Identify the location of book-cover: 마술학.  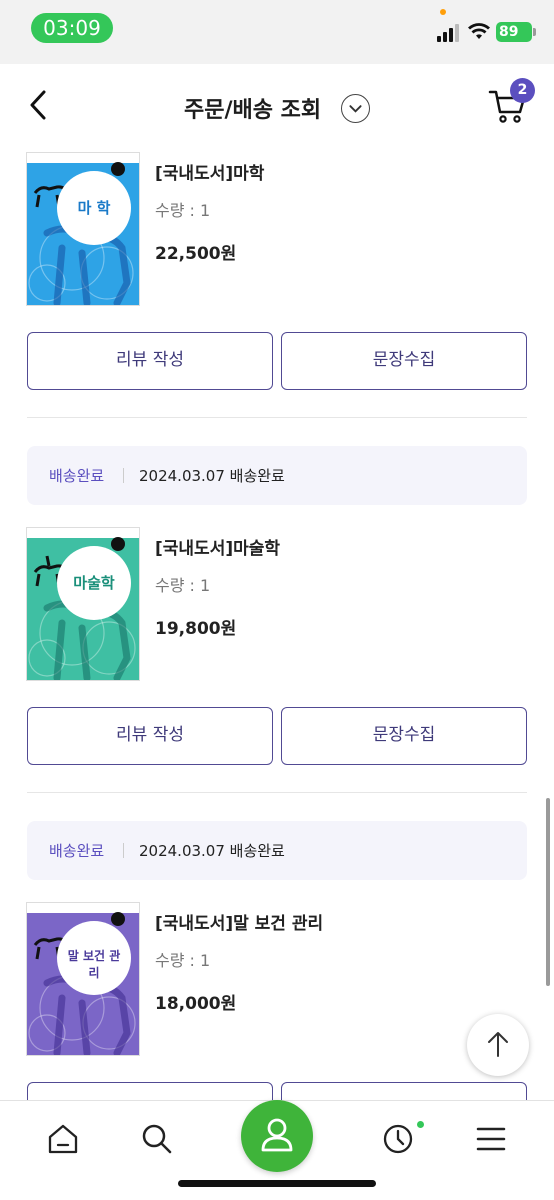
(83, 604).